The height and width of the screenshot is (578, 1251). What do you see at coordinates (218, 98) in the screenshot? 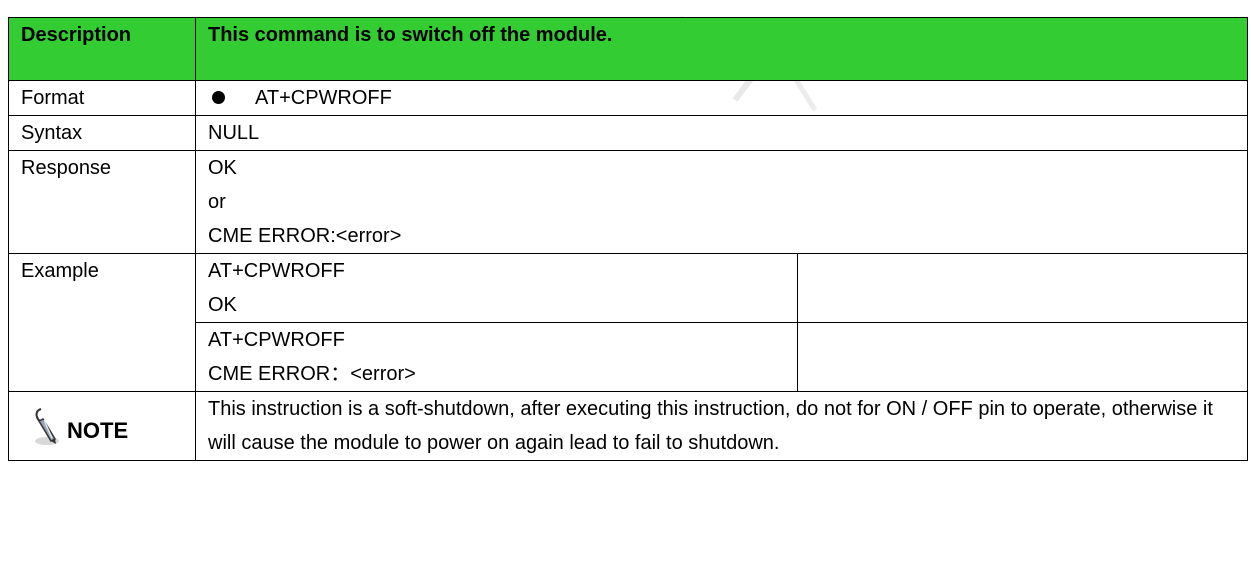
I see `bullet-icon` at bounding box center [218, 98].